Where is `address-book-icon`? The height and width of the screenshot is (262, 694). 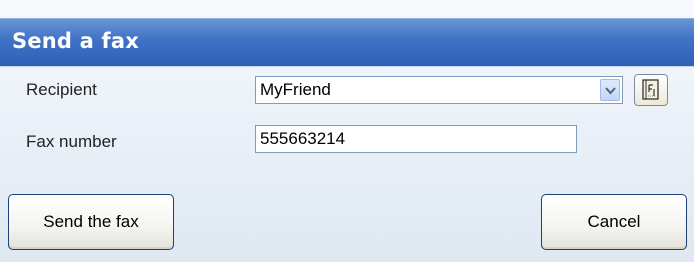
address-book-icon is located at coordinates (650, 89).